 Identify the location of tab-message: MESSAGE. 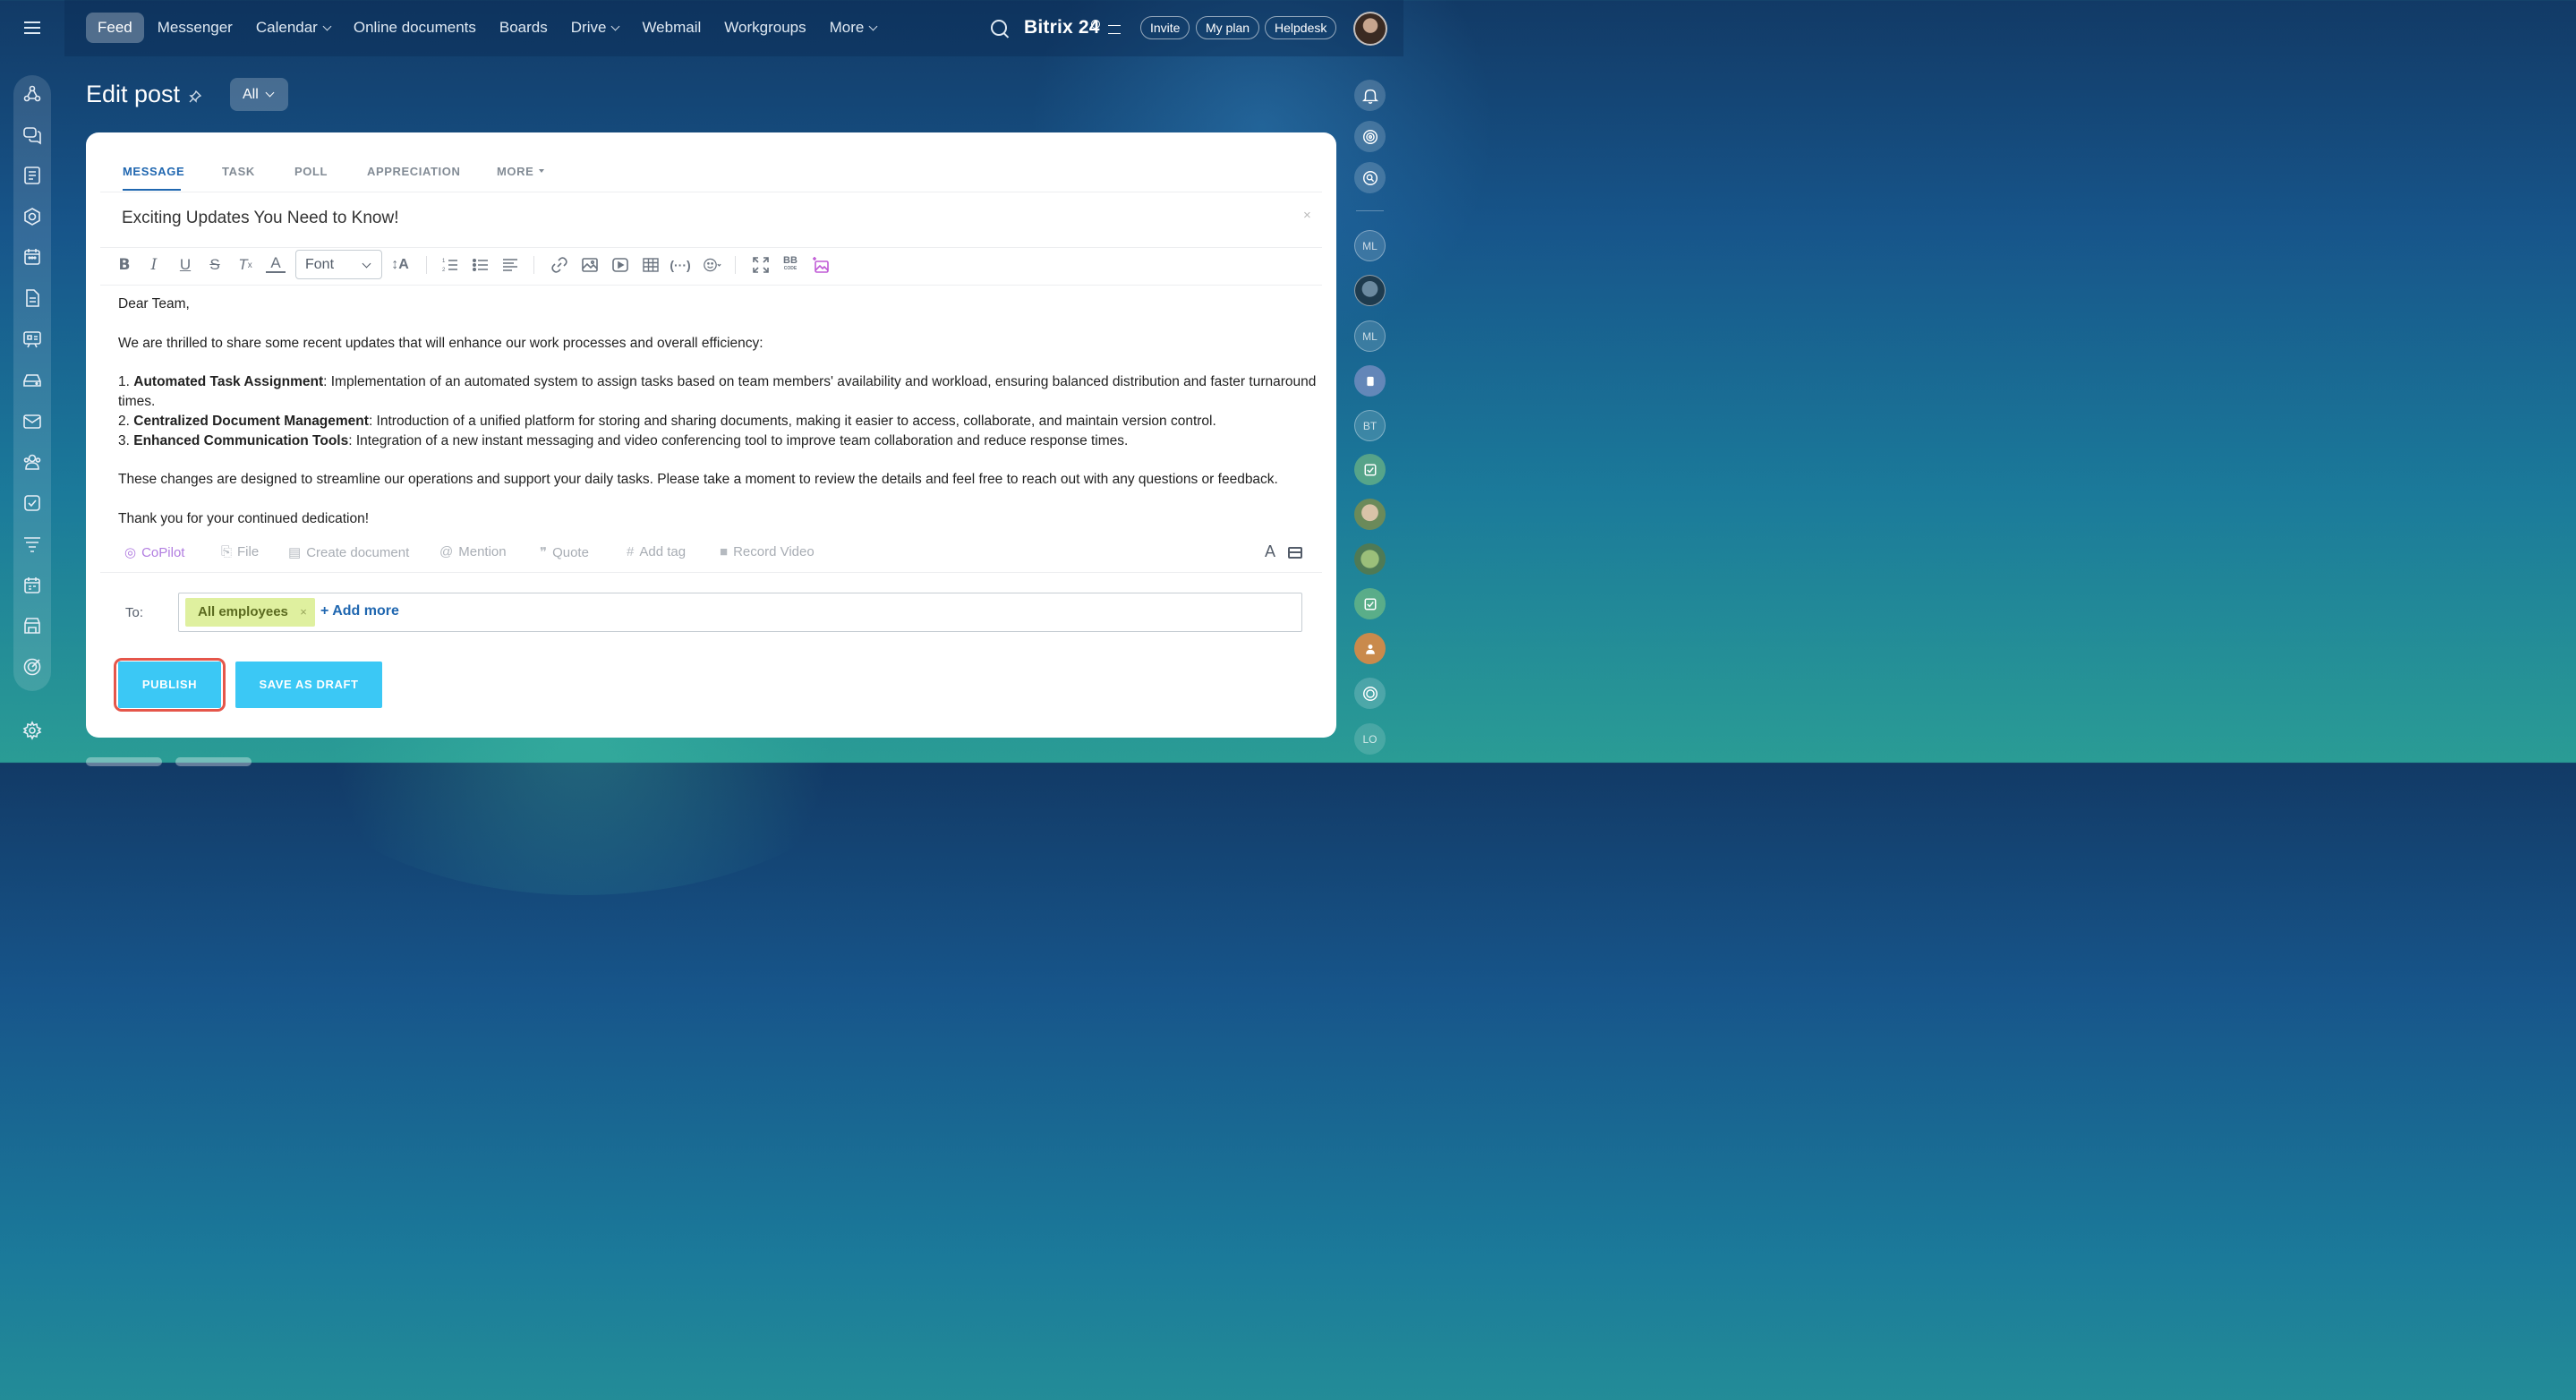
(153, 171).